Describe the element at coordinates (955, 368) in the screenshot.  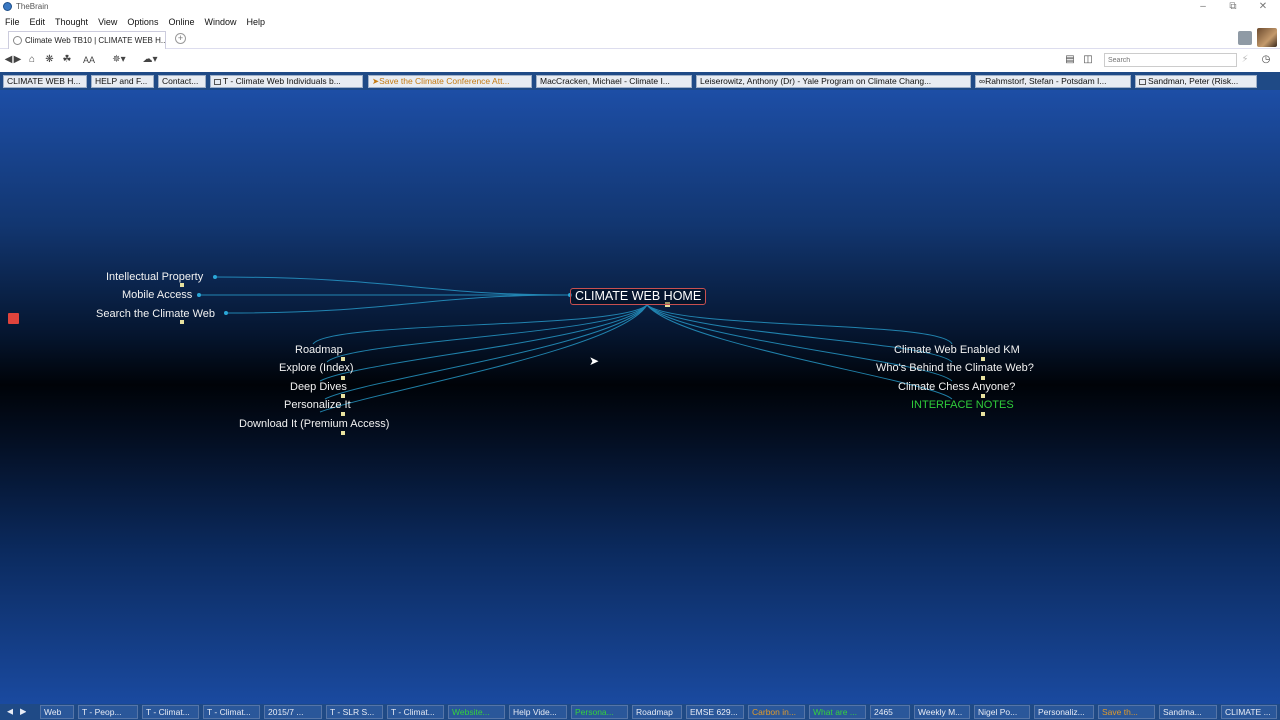
I see `thought-whos-behind: Who's Behind the Climate Web?` at that location.